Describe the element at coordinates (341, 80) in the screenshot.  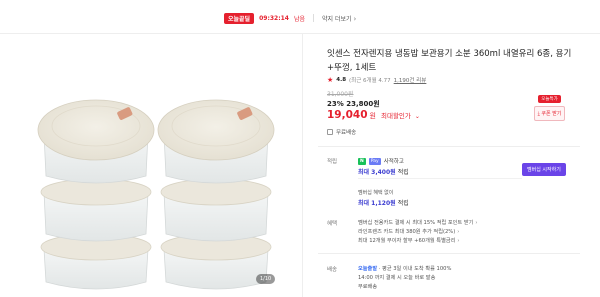
I see `rating-score: 4.8` at that location.